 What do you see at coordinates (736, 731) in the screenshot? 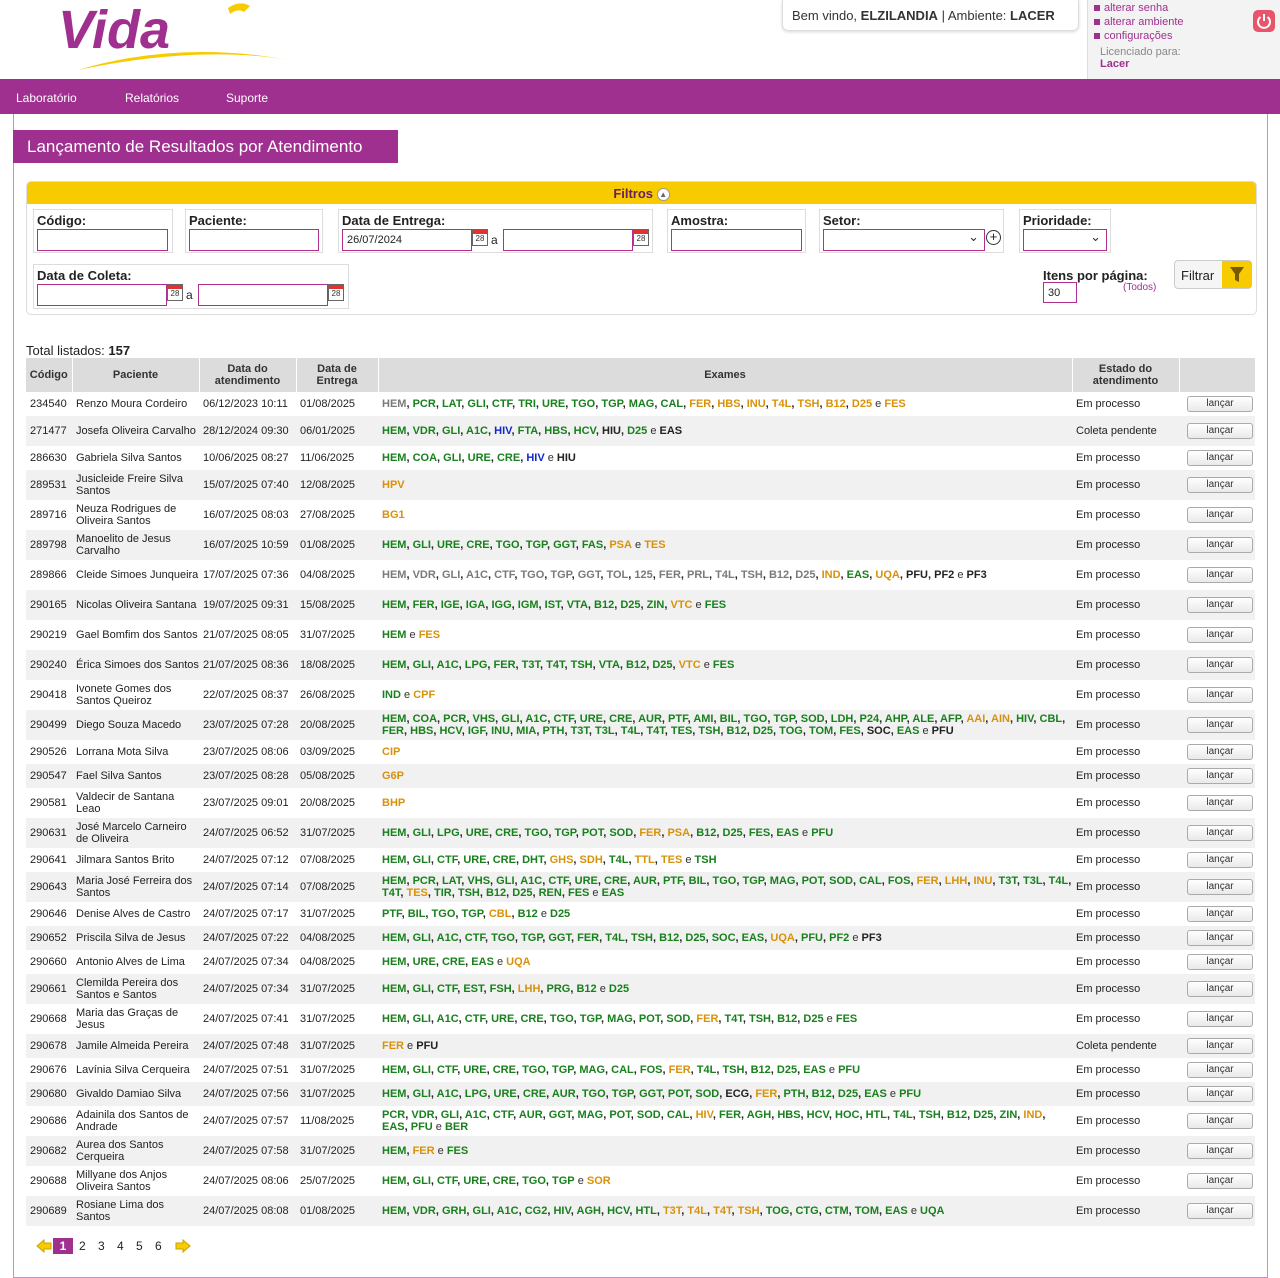
I see `exam-code: B12` at bounding box center [736, 731].